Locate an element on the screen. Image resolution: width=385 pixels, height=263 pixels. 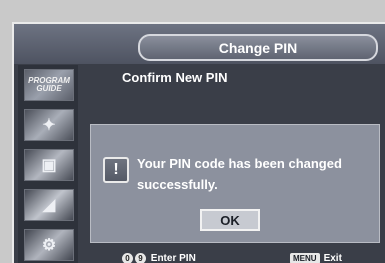
number-key-icon: 9 is located at coordinates (140, 258).